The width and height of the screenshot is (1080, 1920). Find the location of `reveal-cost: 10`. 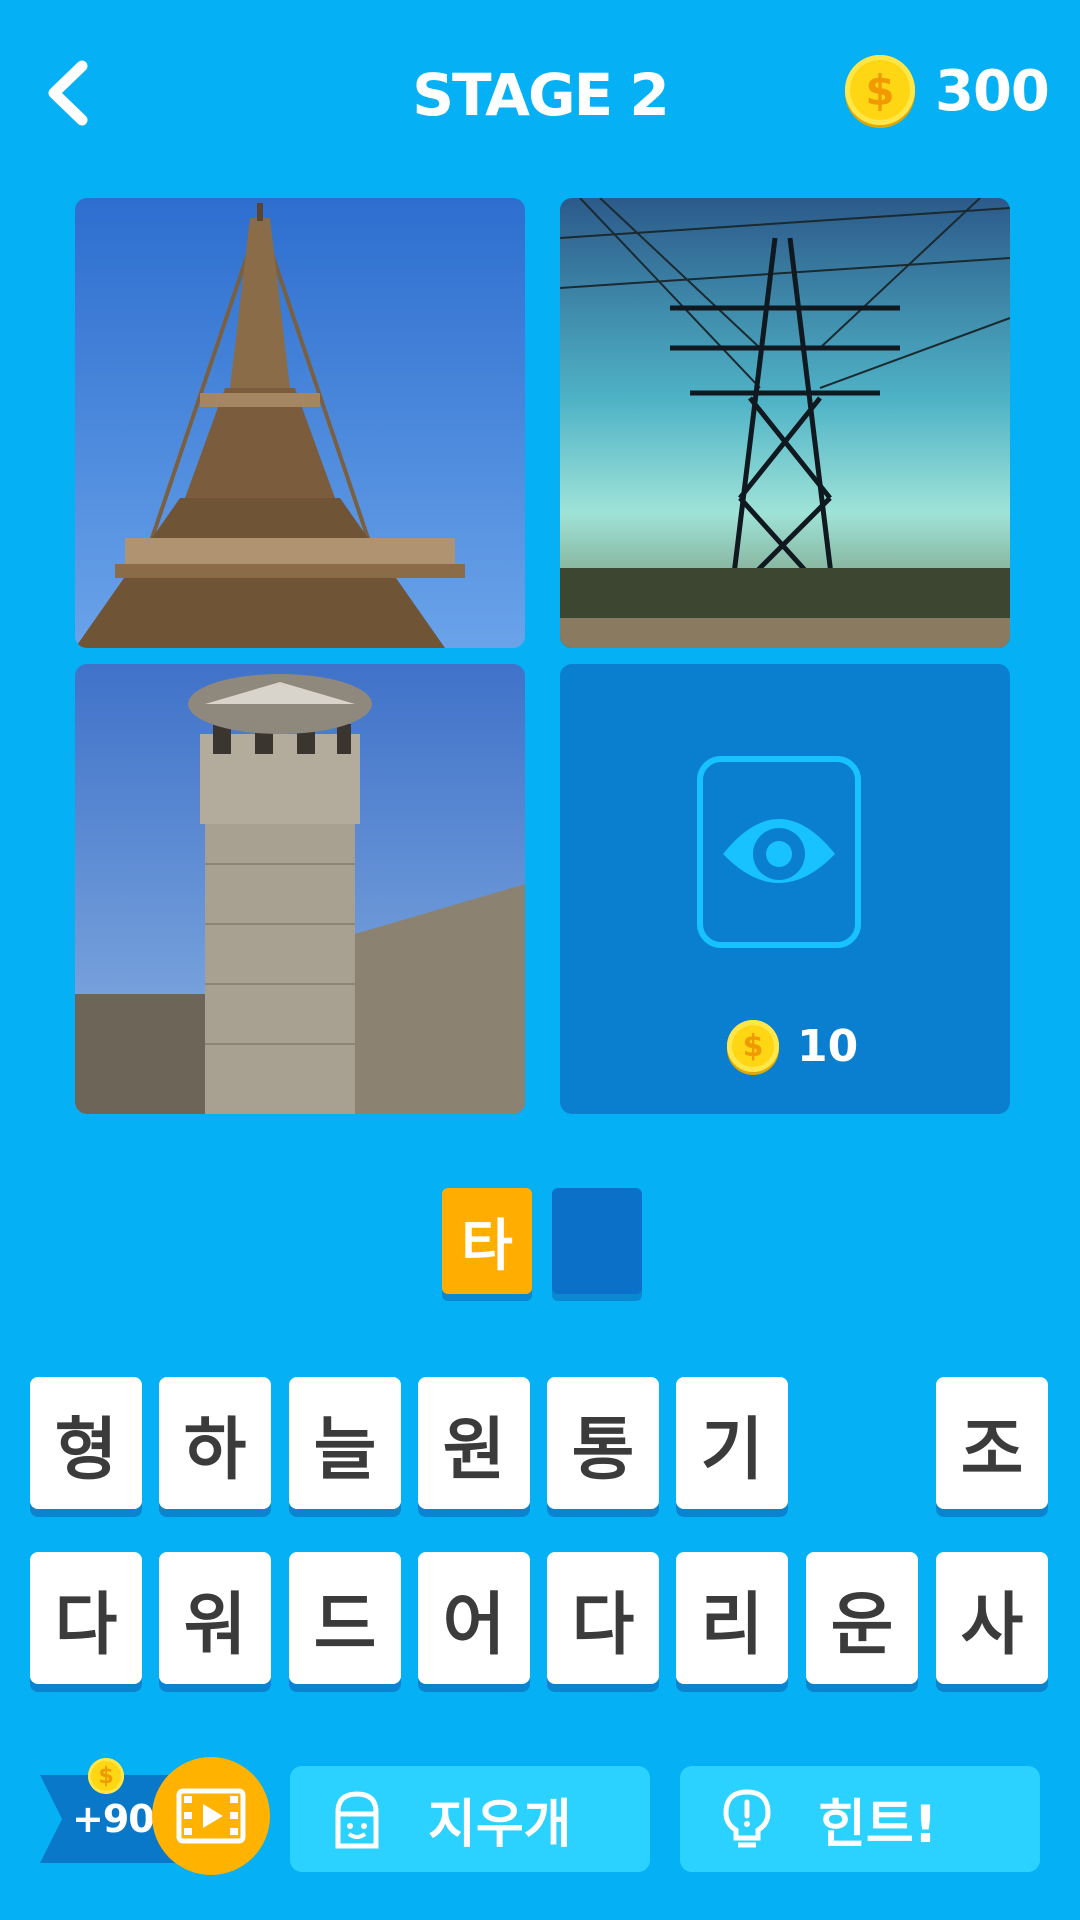

reveal-cost: 10 is located at coordinates (828, 1046).